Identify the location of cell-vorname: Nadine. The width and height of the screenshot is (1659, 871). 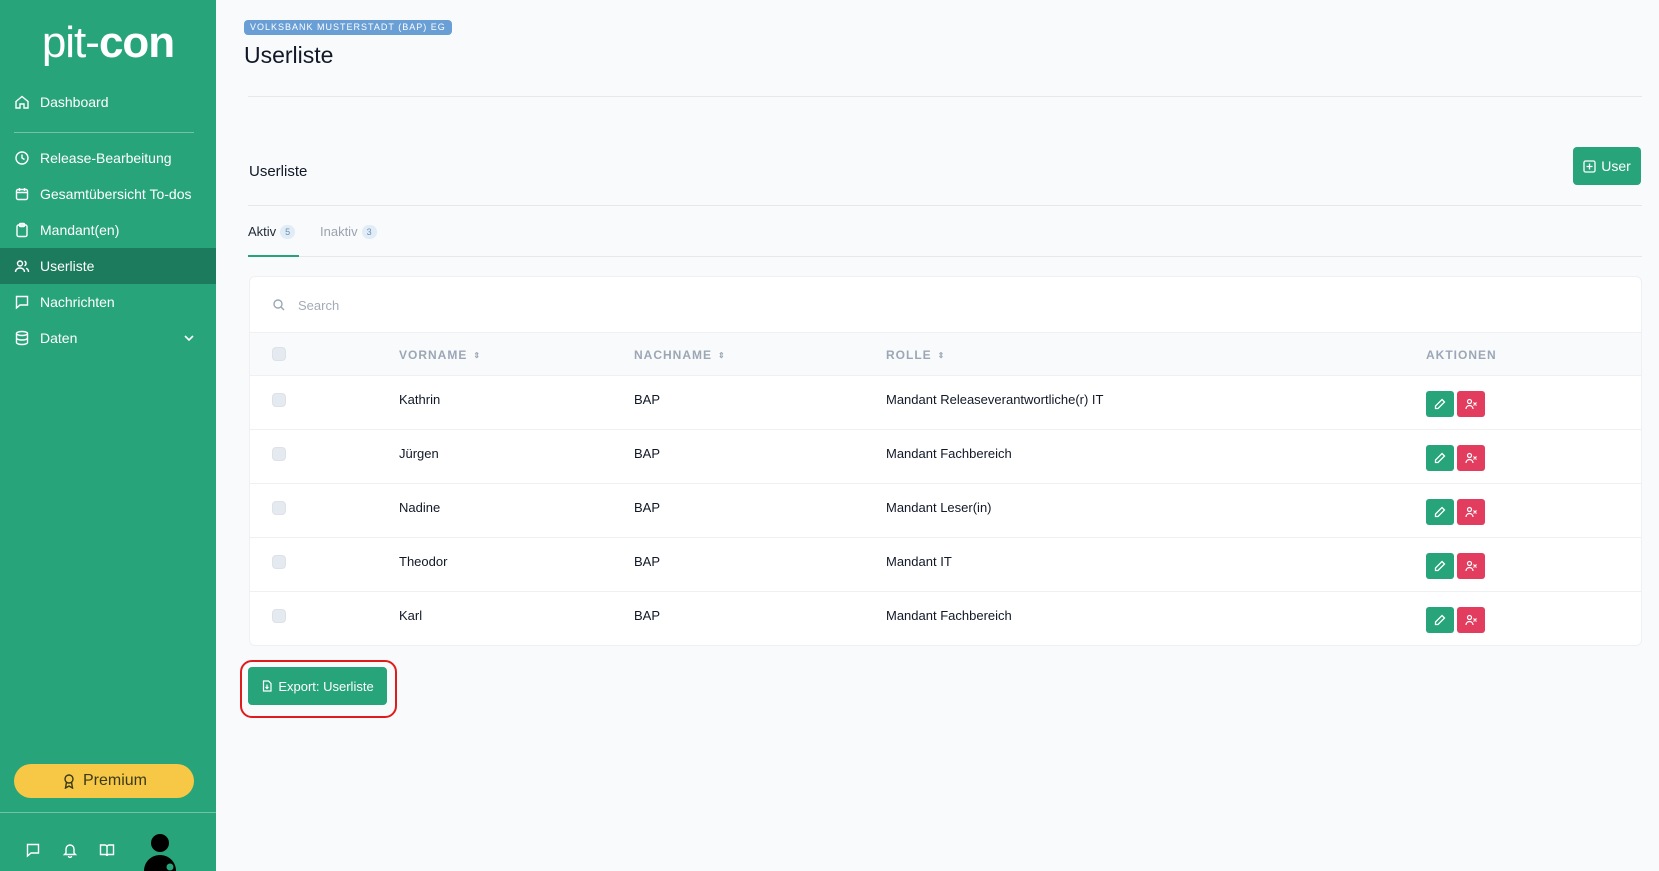
(420, 507).